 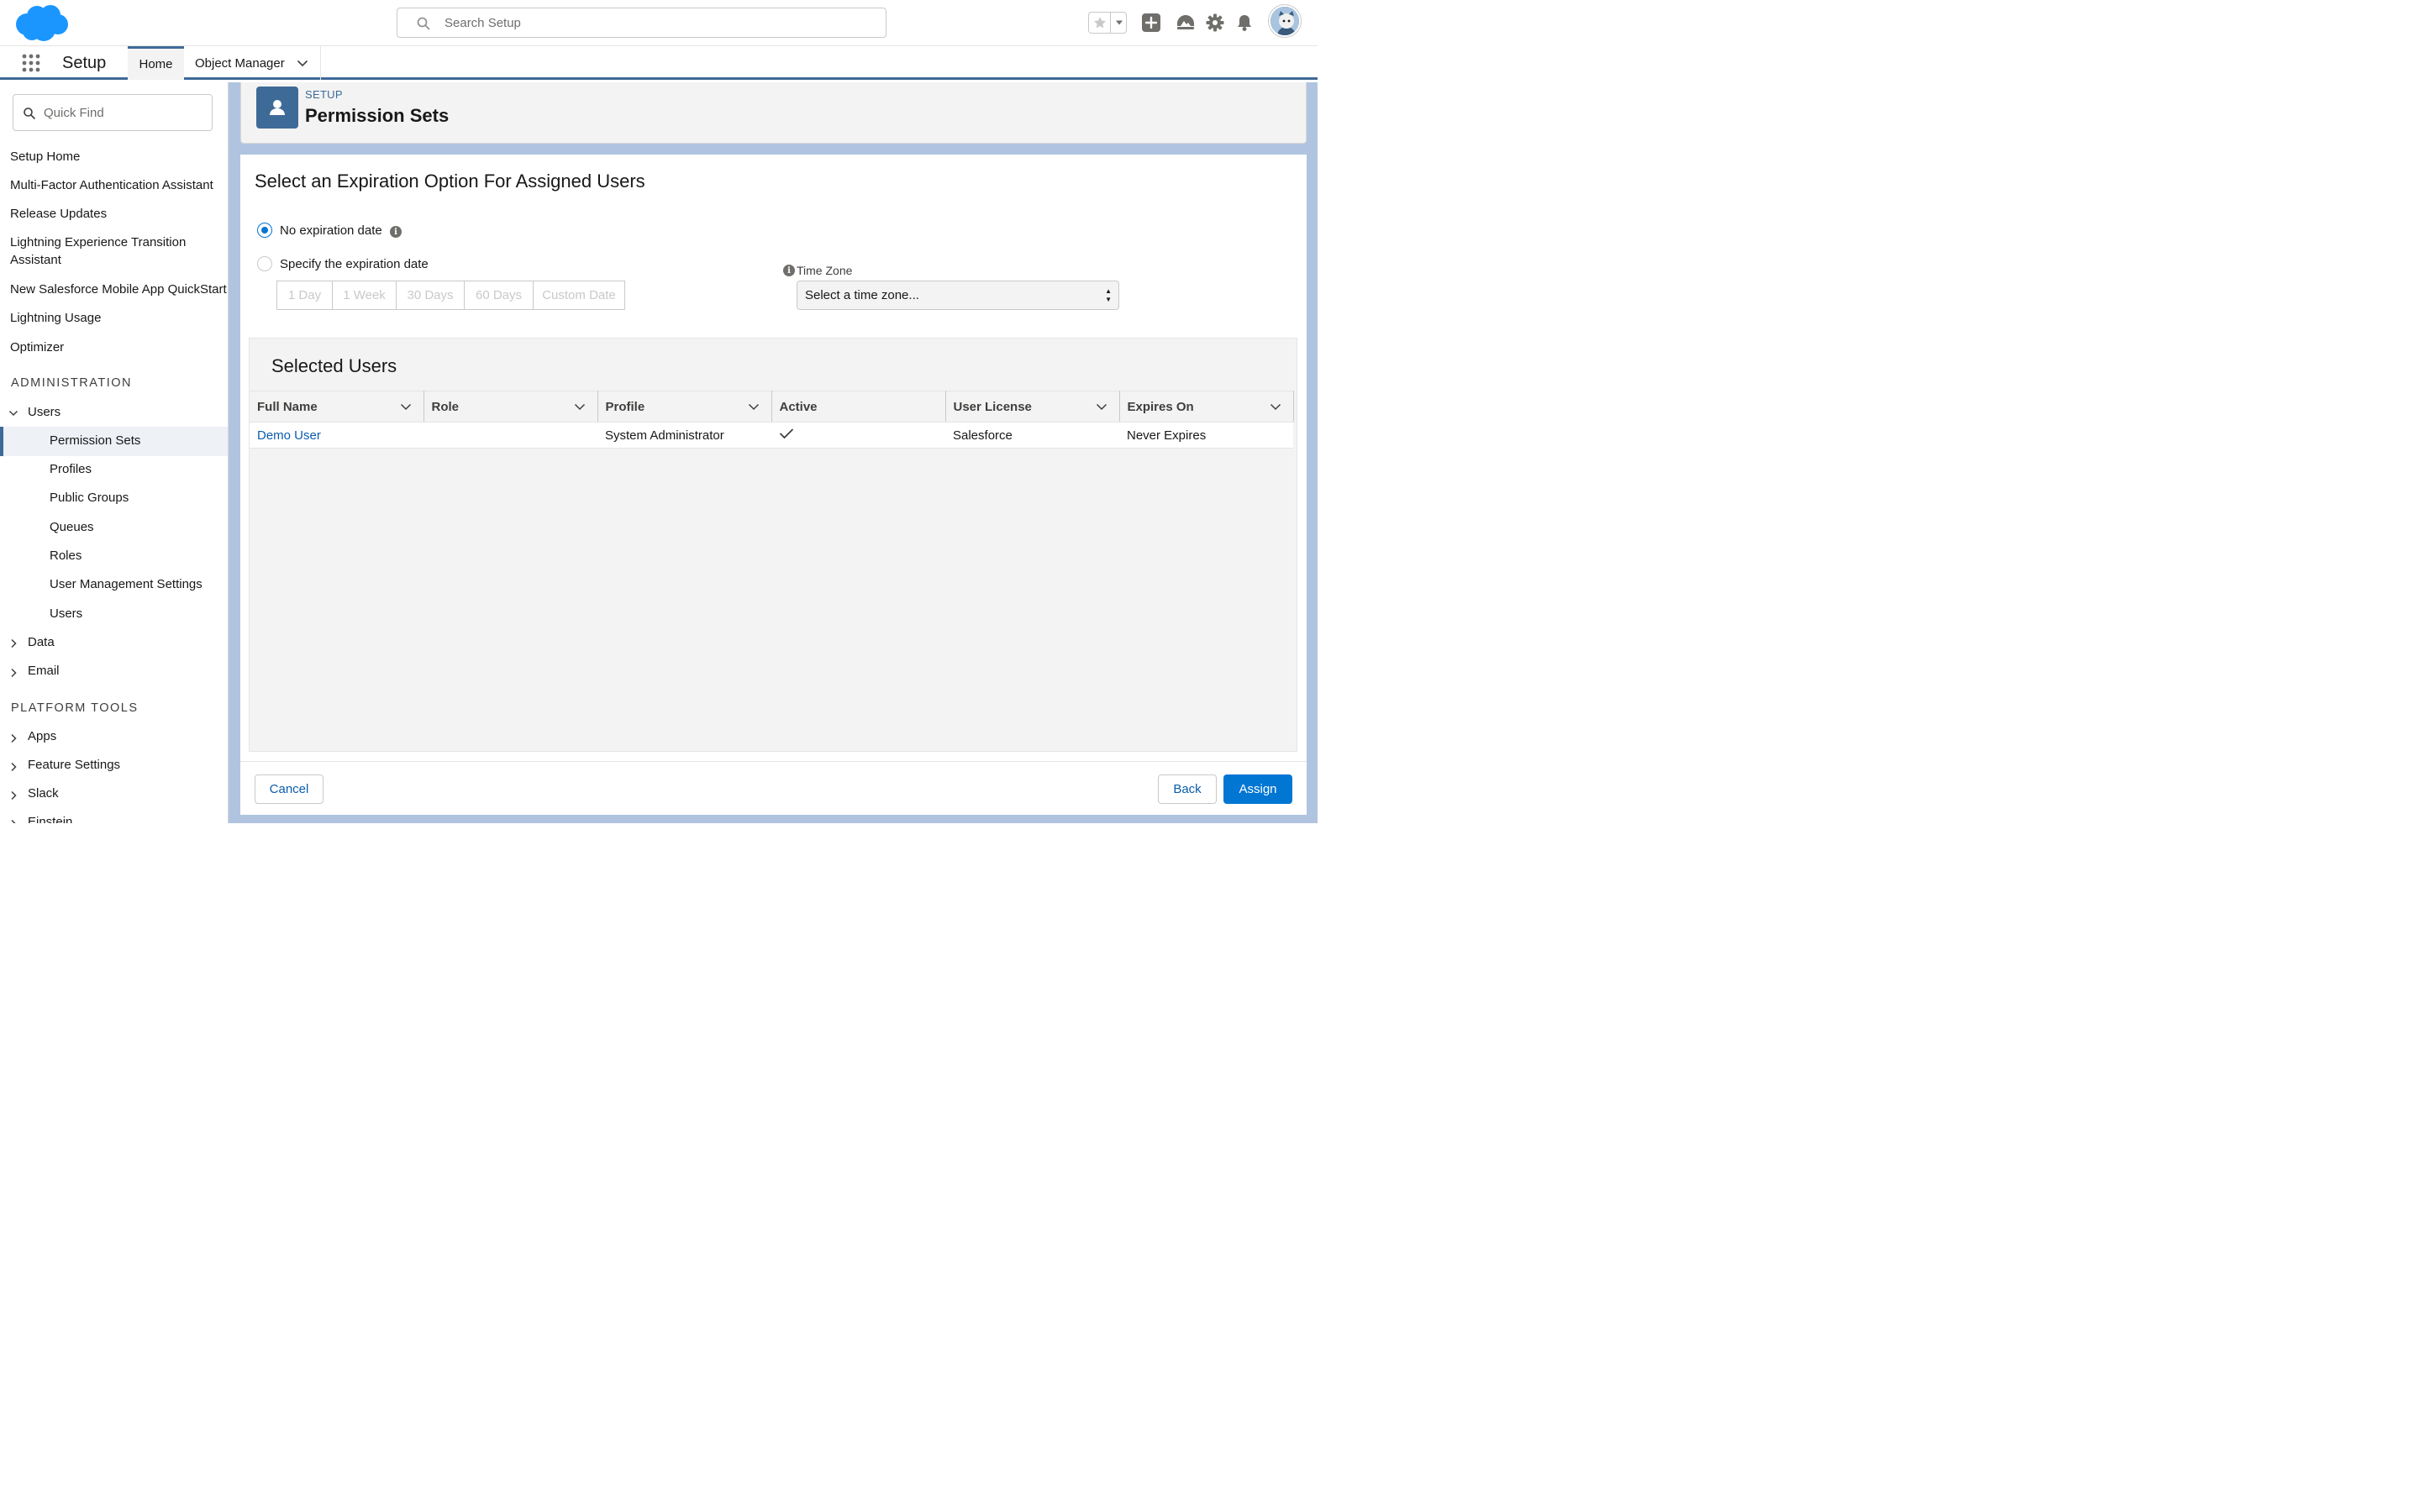 I want to click on column-header-label: Active, so click(x=798, y=406).